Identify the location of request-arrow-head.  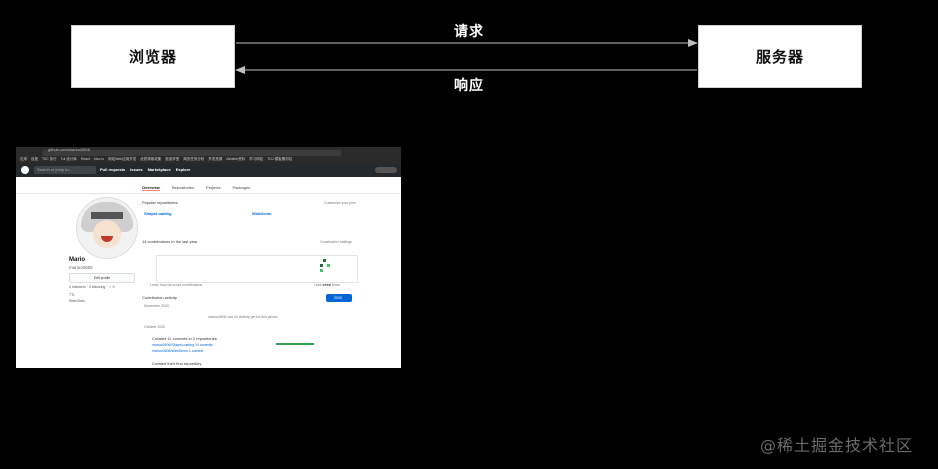
(693, 43).